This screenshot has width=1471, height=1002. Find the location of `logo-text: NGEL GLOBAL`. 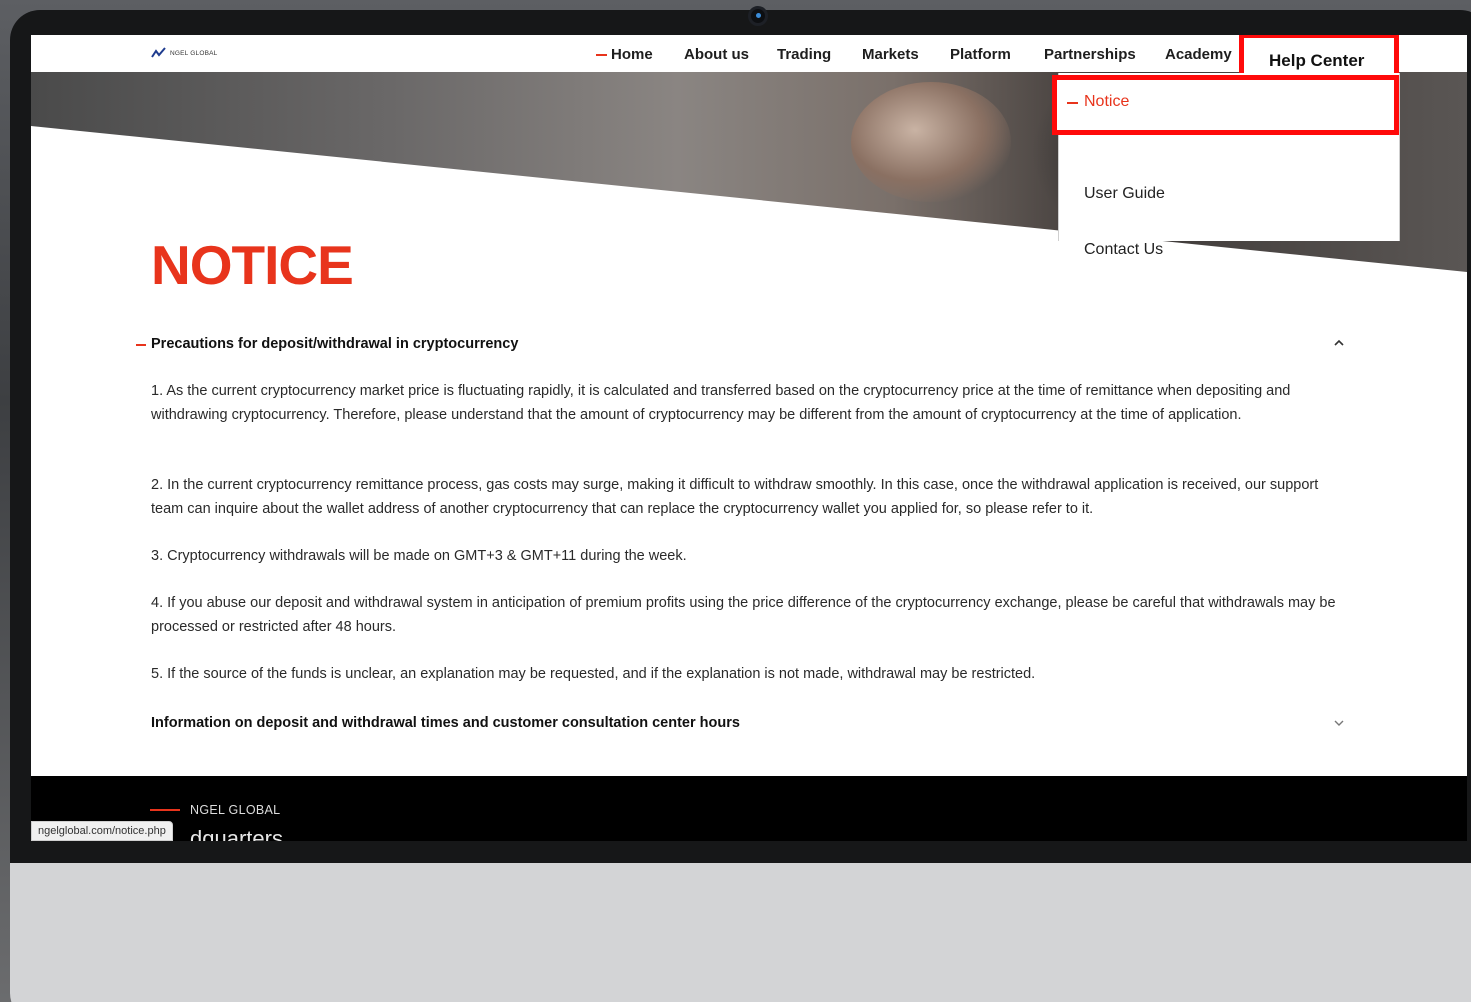

logo-text: NGEL GLOBAL is located at coordinates (194, 53).